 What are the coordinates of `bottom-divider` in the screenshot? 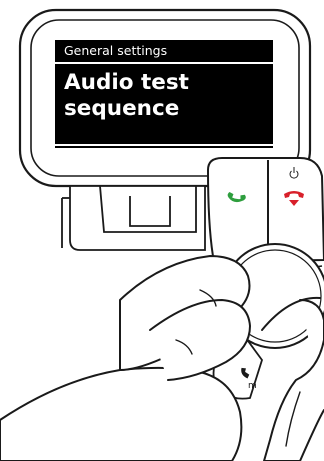 It's located at (164, 145).